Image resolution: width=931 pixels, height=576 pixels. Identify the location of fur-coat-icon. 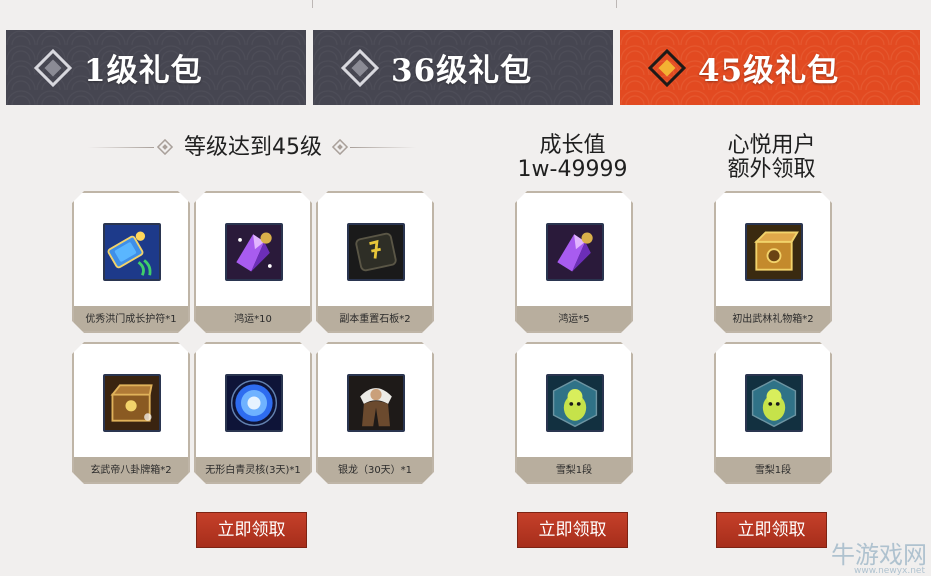
(376, 403).